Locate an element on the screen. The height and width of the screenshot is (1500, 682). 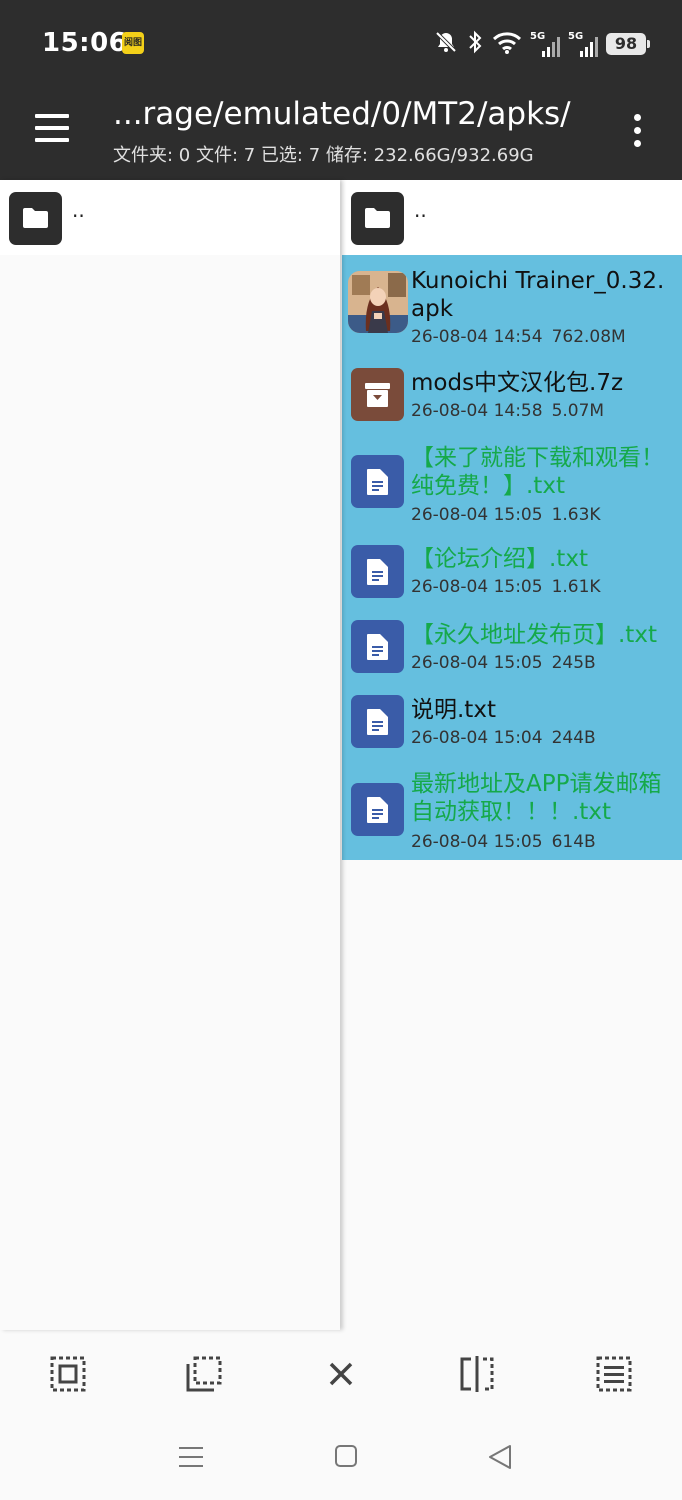
system-nav-bar is located at coordinates (341, 1461).